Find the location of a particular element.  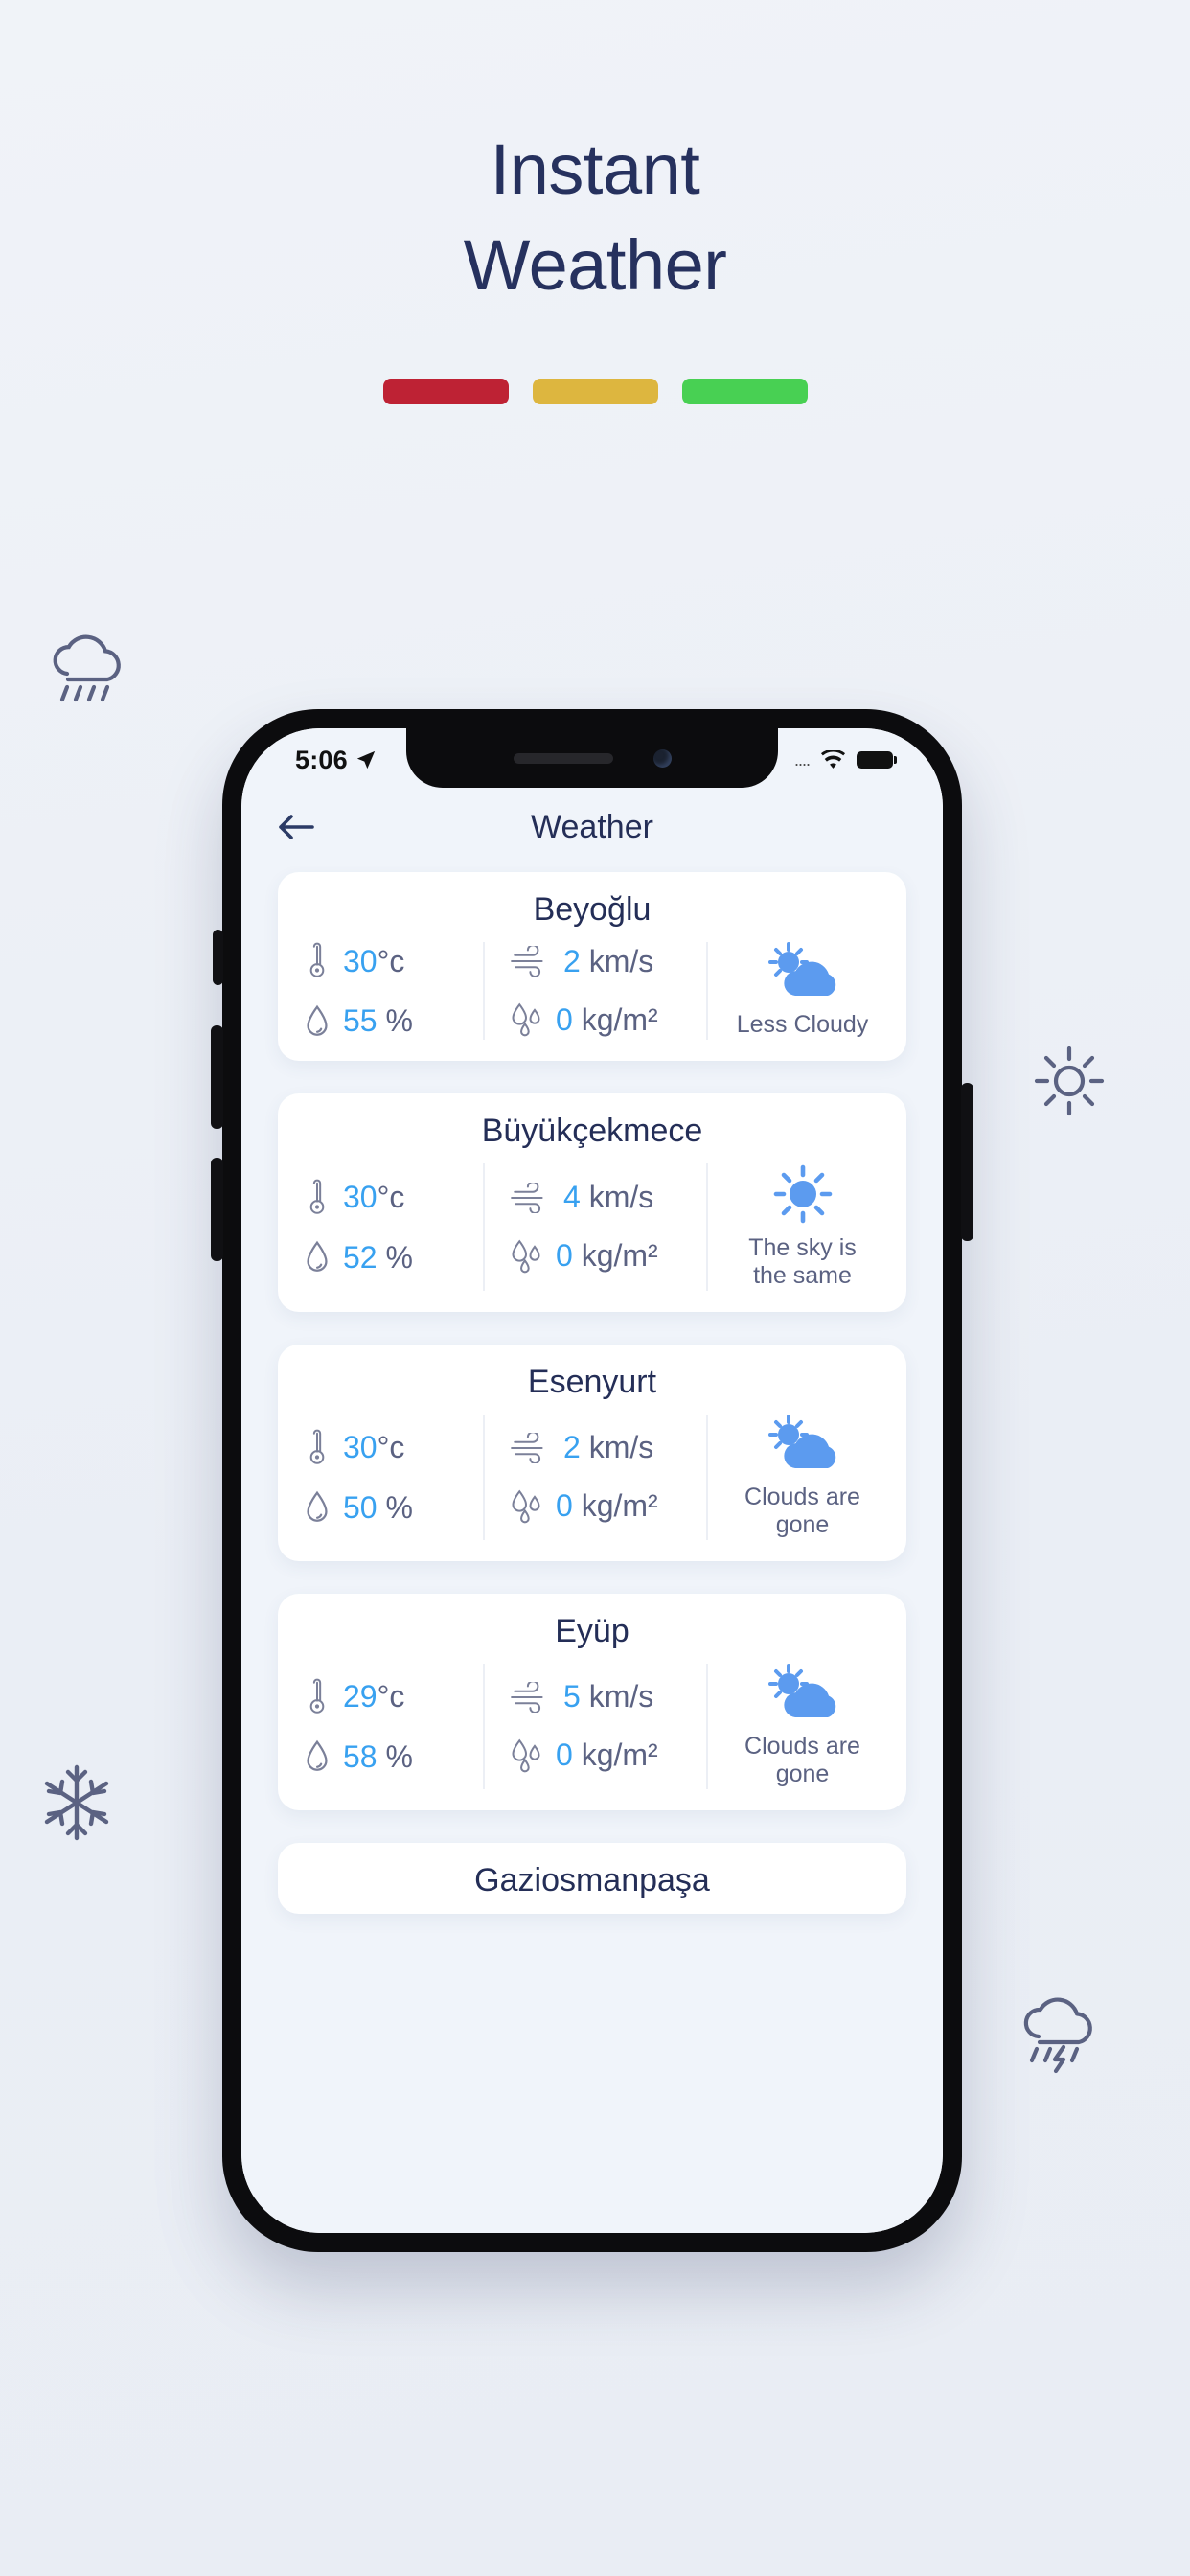

phone-notch is located at coordinates (592, 758).